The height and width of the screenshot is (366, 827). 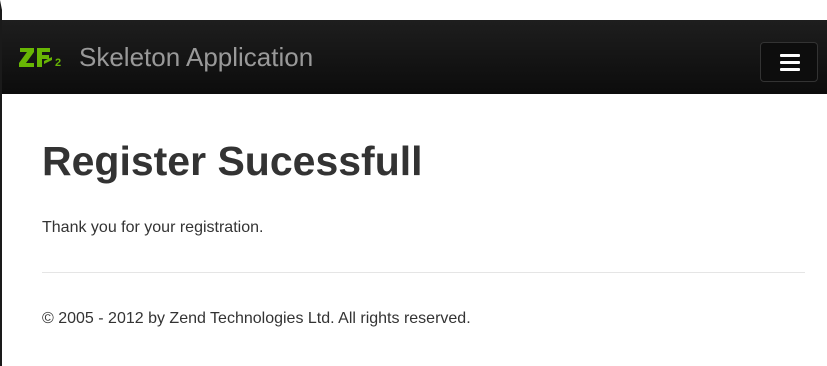 I want to click on page-title: Register Sucessfull, so click(x=232, y=161).